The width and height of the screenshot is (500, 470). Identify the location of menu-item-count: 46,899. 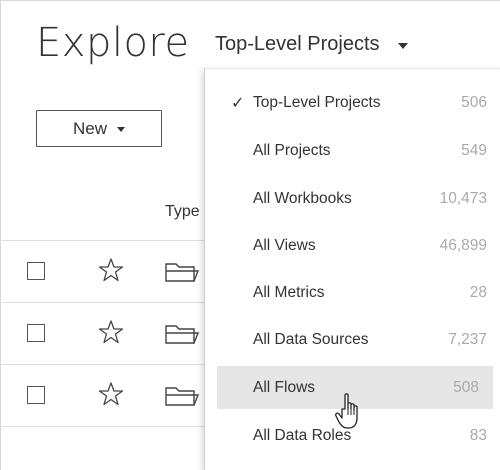
(463, 245).